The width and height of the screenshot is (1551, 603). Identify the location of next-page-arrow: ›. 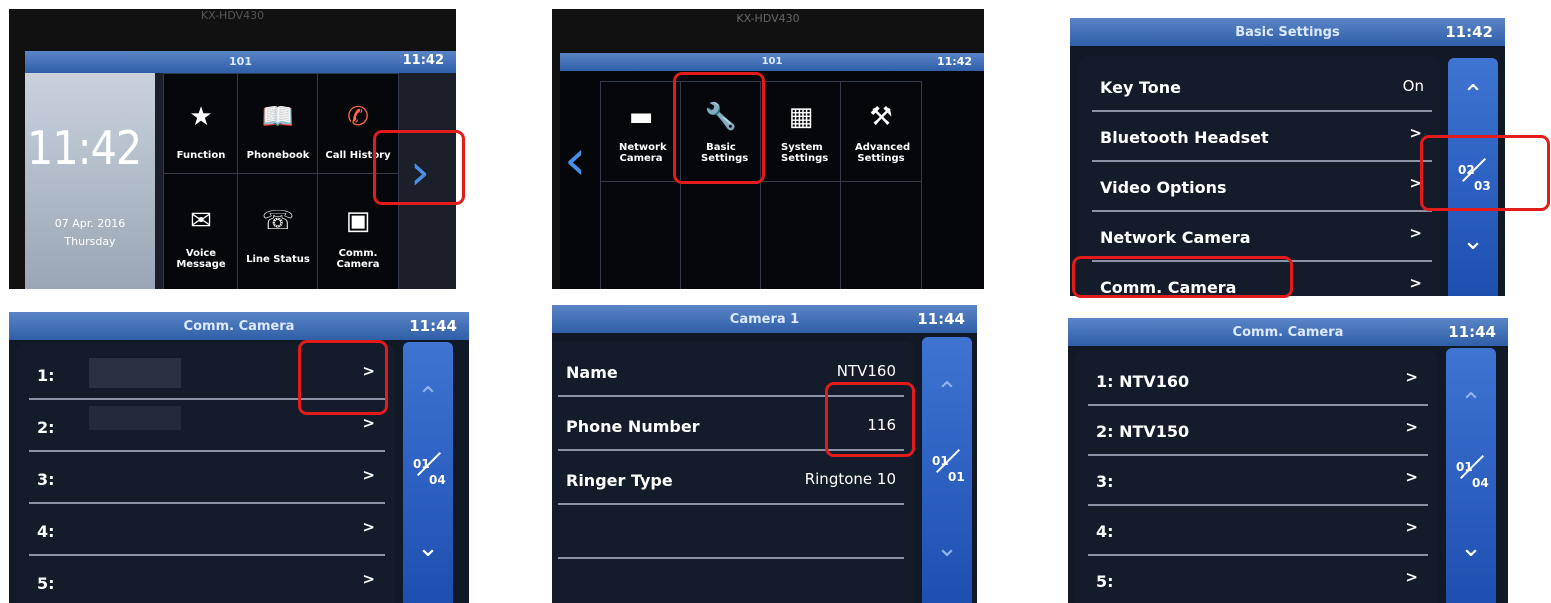
(420, 172).